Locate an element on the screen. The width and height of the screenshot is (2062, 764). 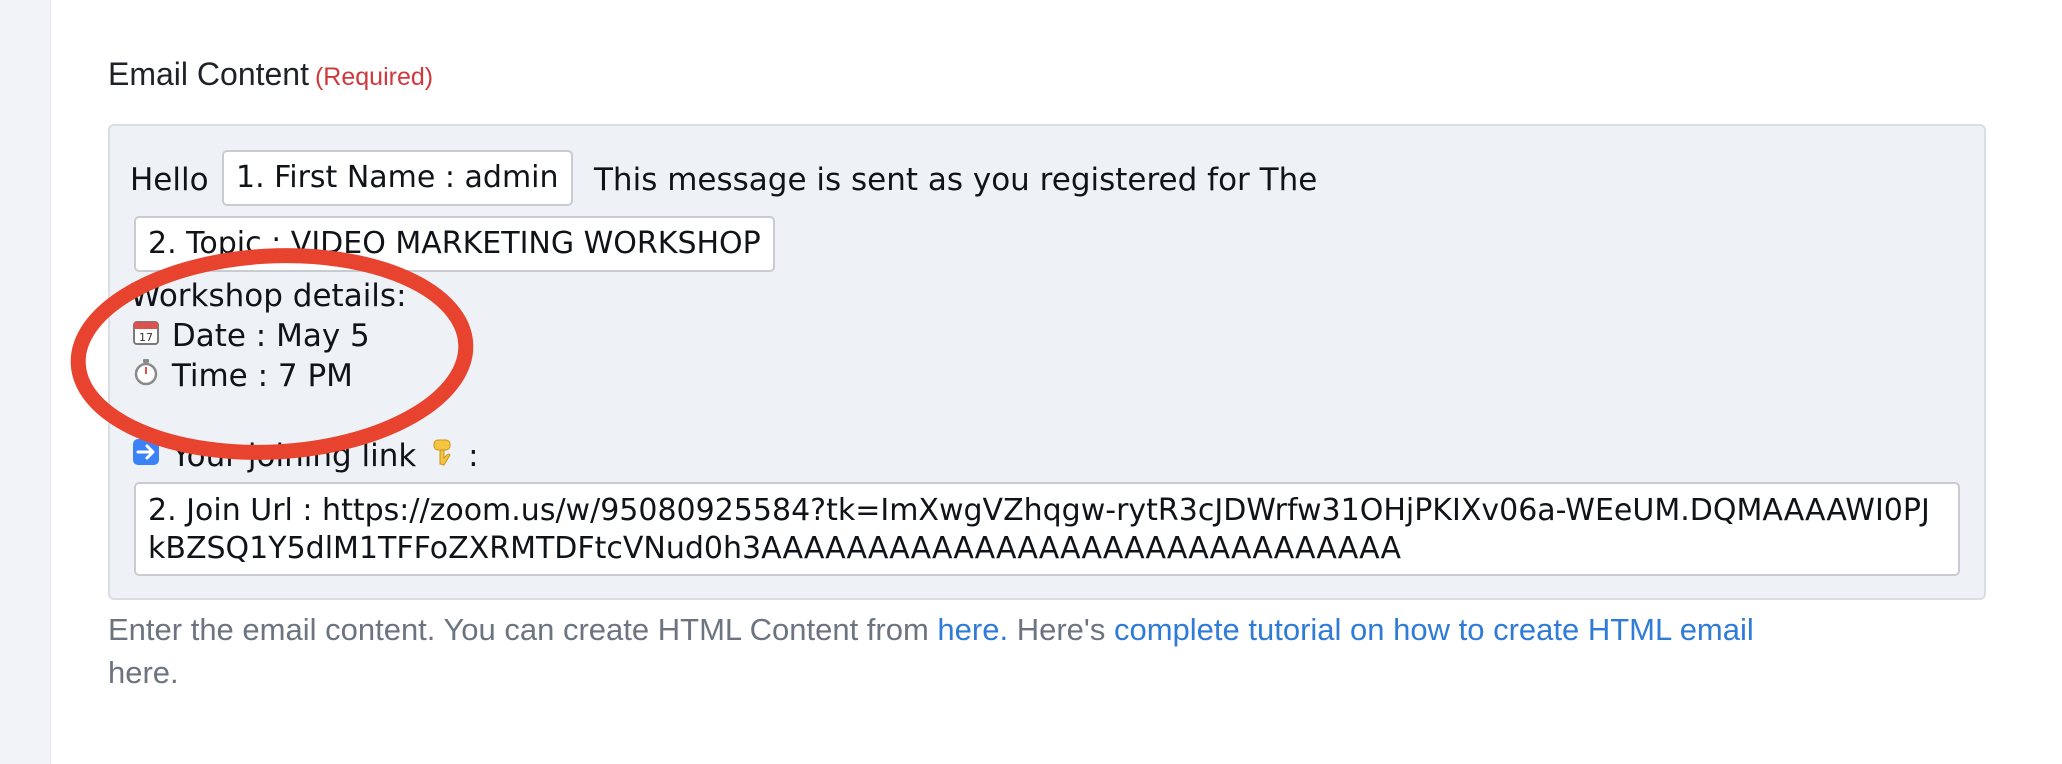
here-link: here. is located at coordinates (972, 629).